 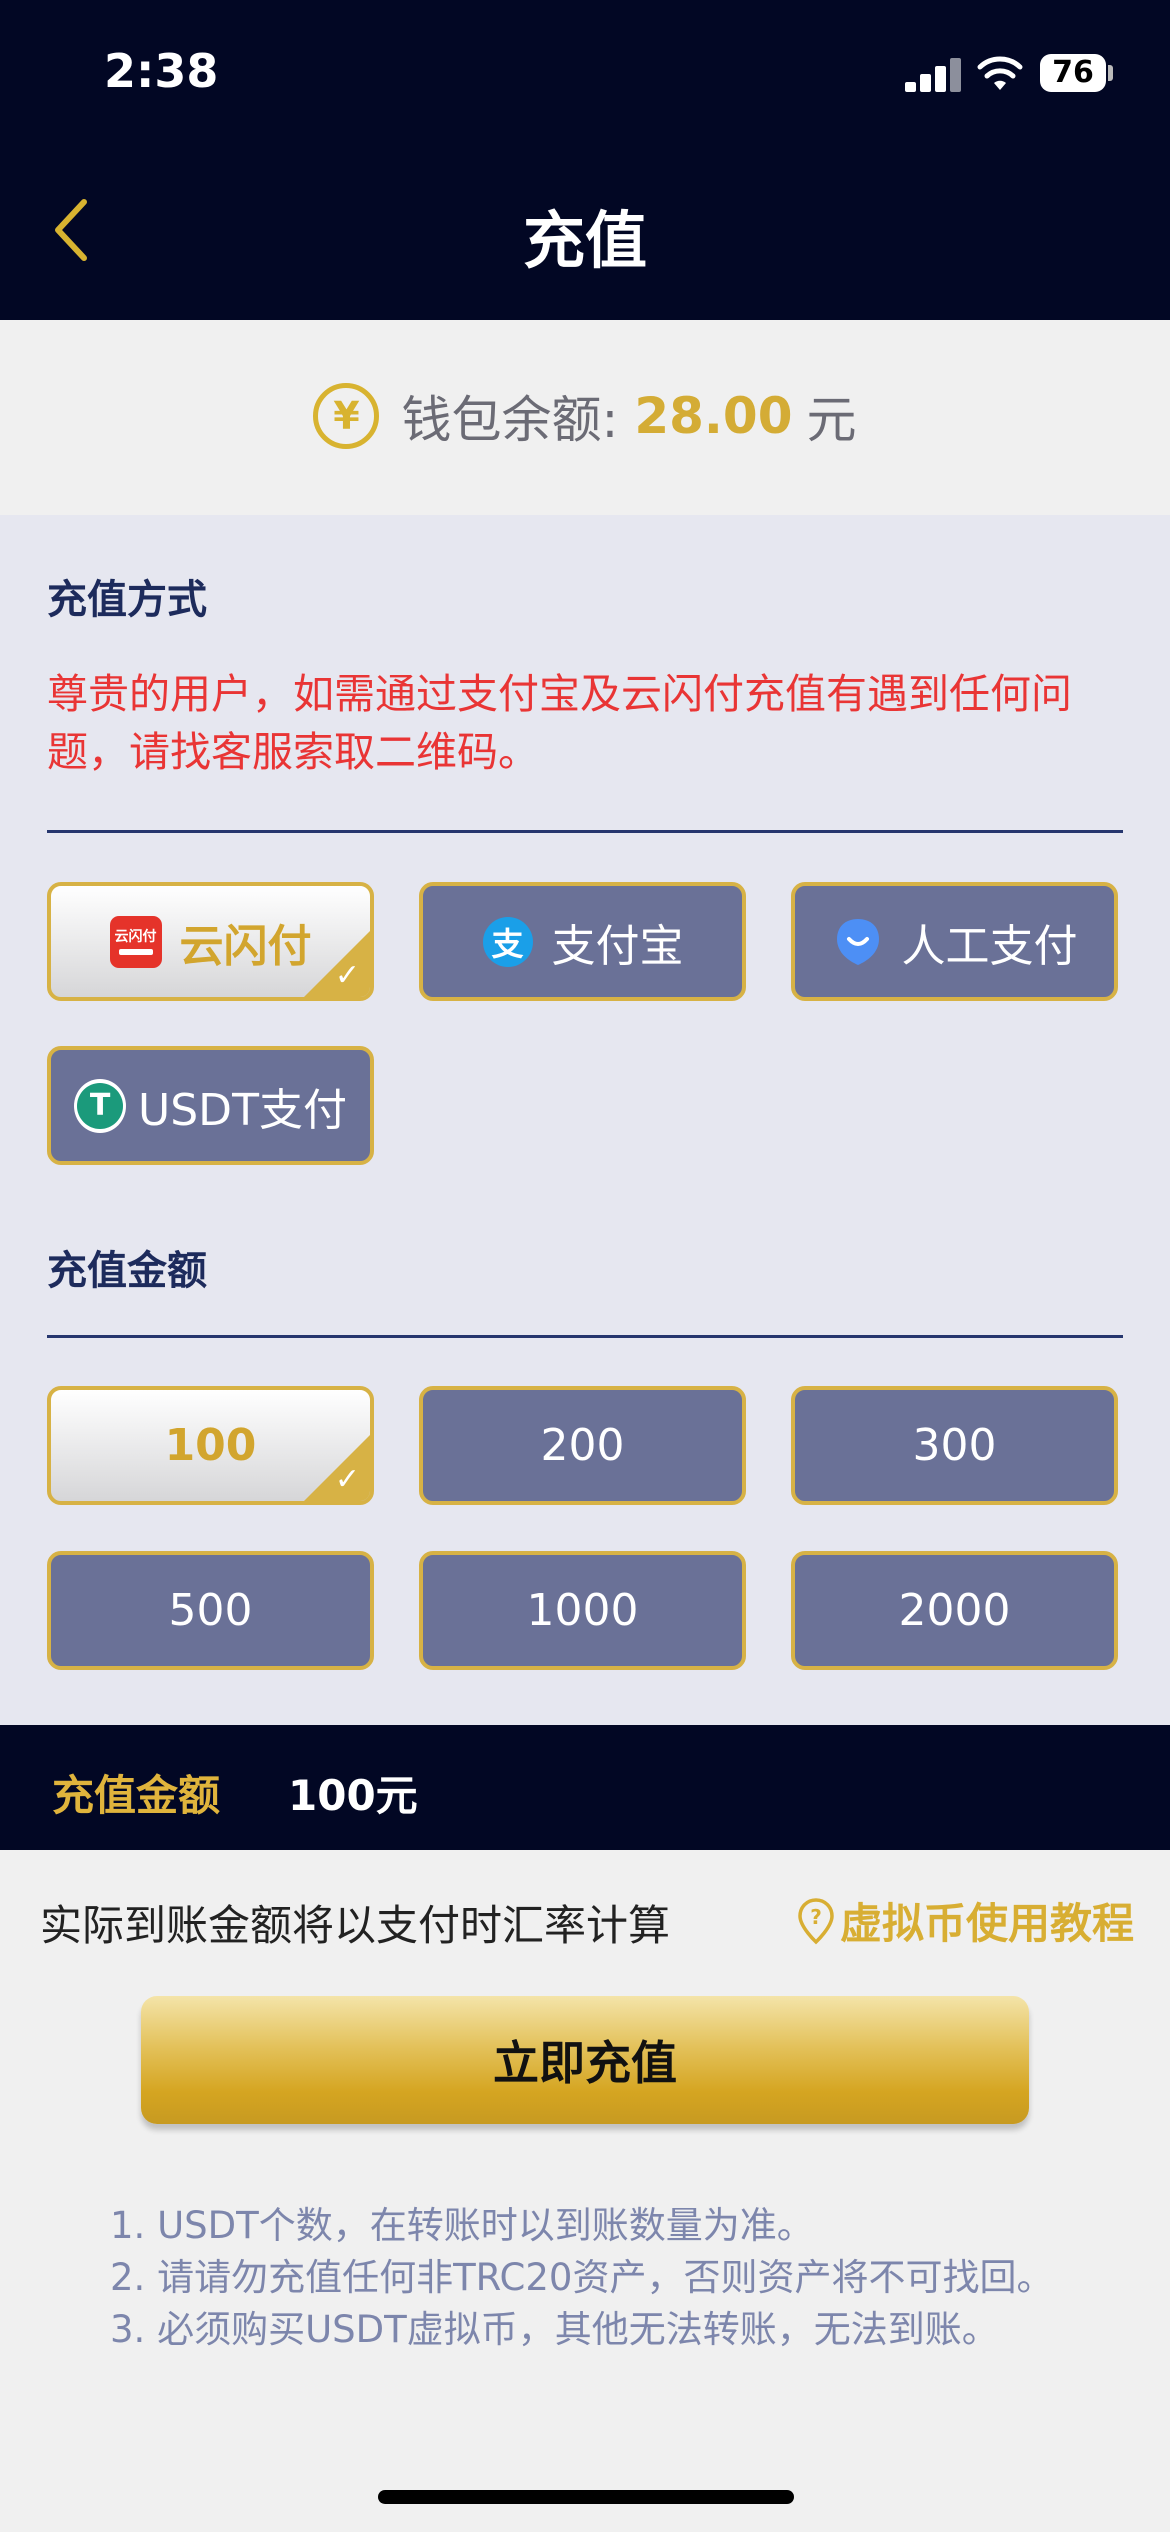 What do you see at coordinates (713, 416) in the screenshot?
I see `balance-value: 28.00` at bounding box center [713, 416].